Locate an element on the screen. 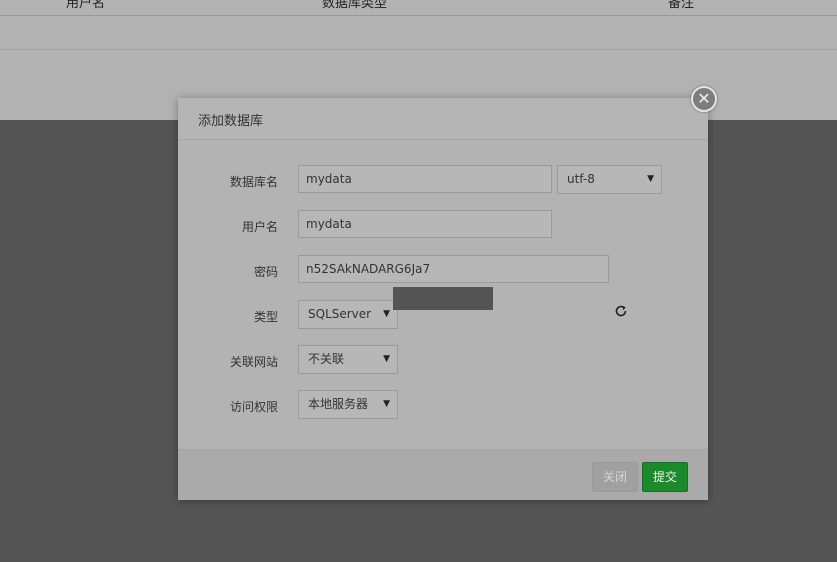 This screenshot has width=837, height=562. dialog-header: 添加数据库 is located at coordinates (443, 119).